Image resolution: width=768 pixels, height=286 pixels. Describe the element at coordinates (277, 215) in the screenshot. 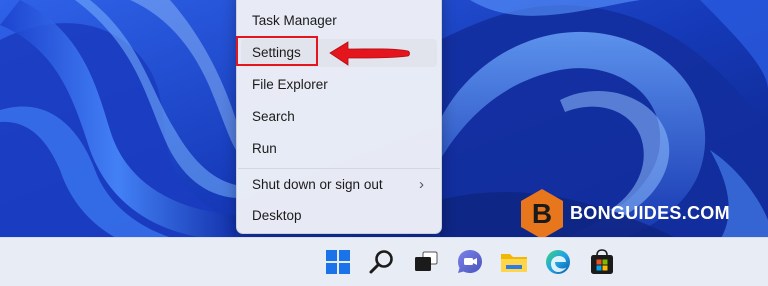

I see `menu-item-label: Desktop` at that location.